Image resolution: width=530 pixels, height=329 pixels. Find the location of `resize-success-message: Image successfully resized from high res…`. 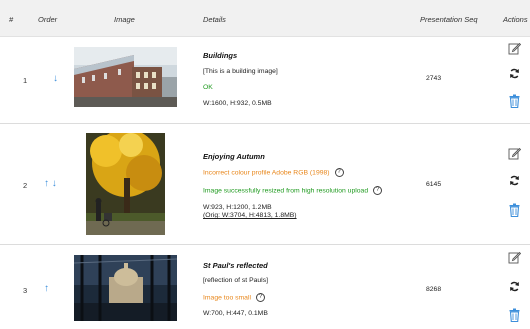

resize-success-message: Image successfully resized from high res… is located at coordinates (293, 190).